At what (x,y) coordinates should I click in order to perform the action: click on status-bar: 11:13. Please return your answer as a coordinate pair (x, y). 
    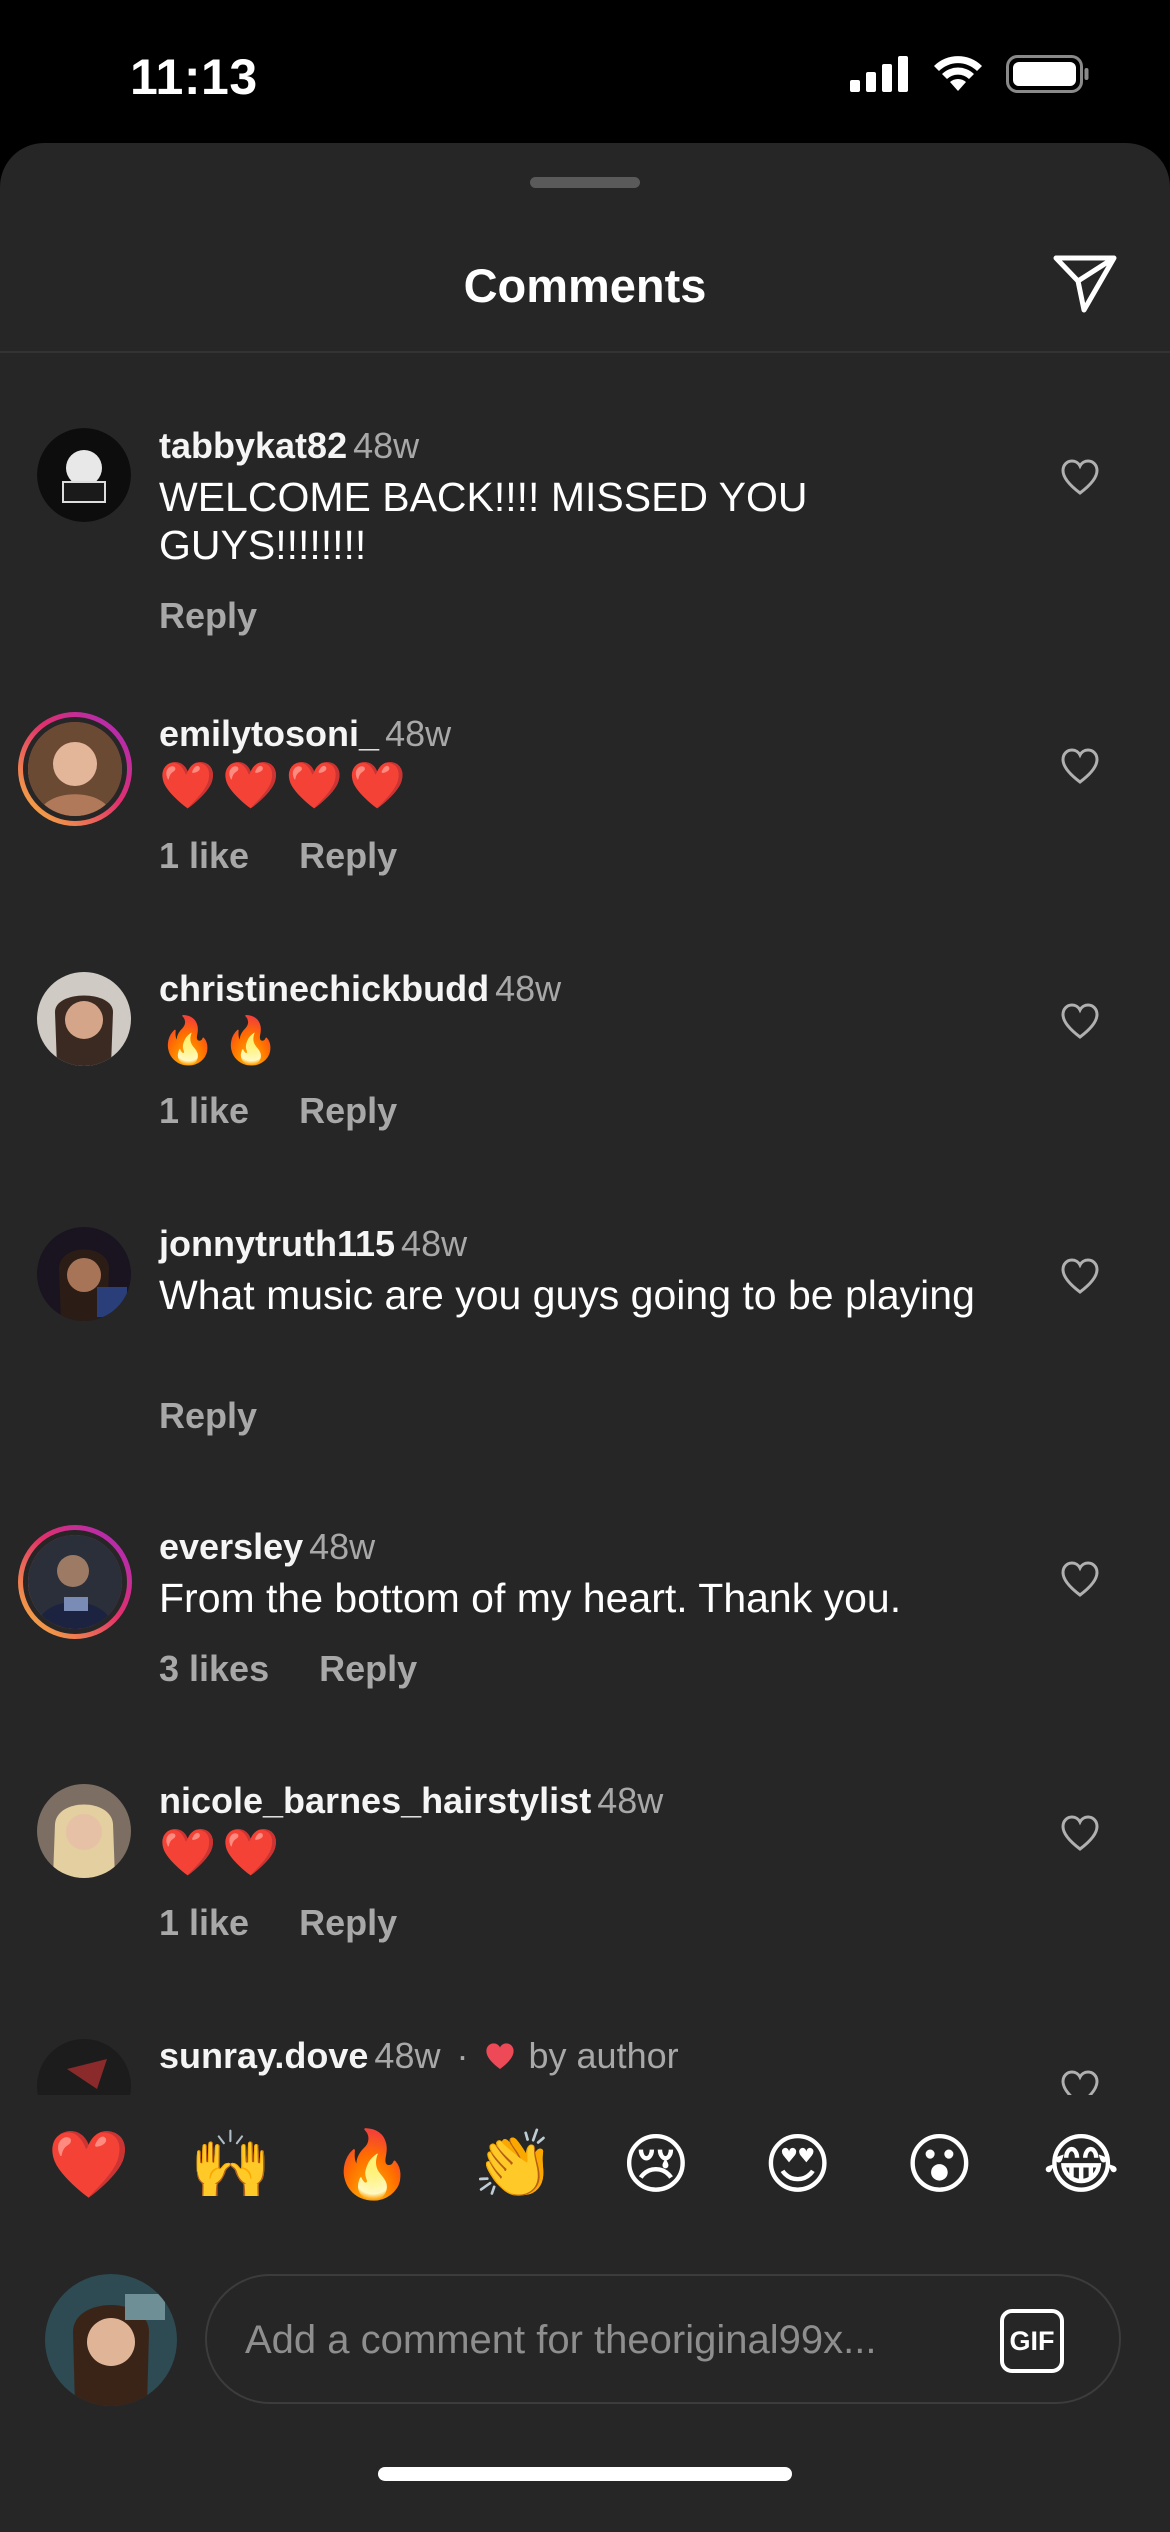
    Looking at the image, I should click on (585, 72).